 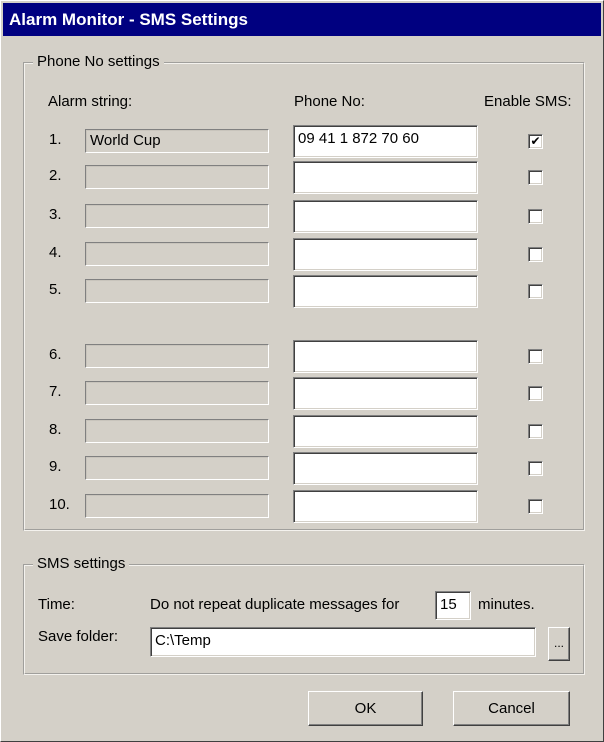 What do you see at coordinates (98, 62) in the screenshot?
I see `phone-settings-legend: Phone No settings` at bounding box center [98, 62].